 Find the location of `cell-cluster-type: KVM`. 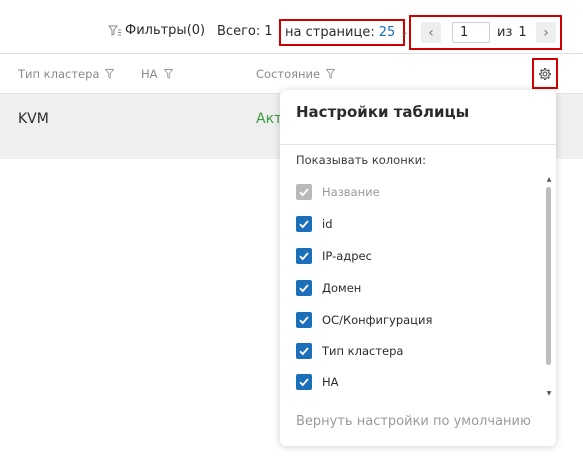

cell-cluster-type: KVM is located at coordinates (33, 119).